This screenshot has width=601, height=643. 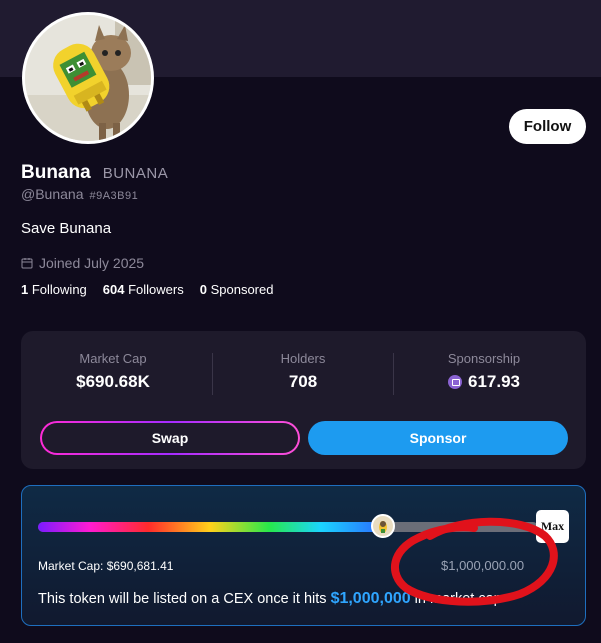 I want to click on cex-target-amount: $1,000,000, so click(x=370, y=598).